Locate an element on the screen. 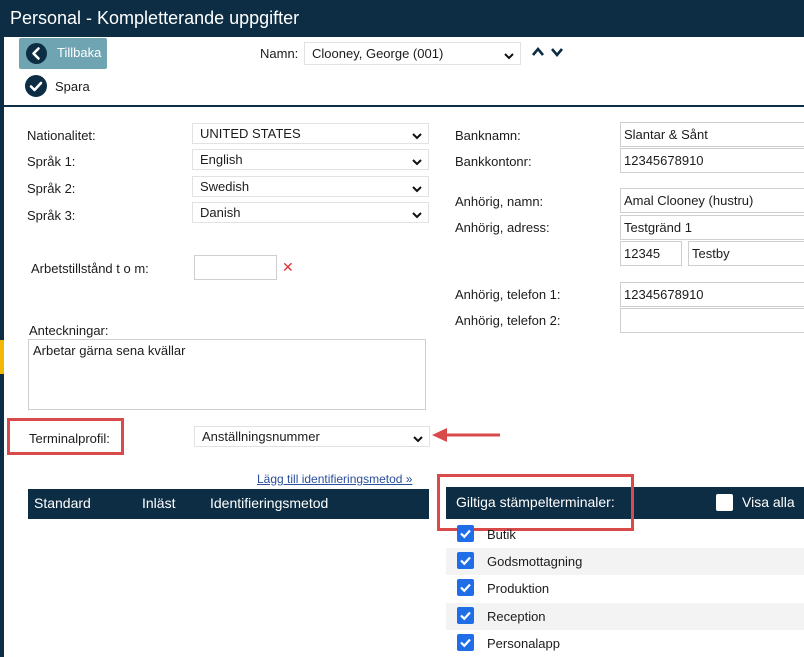  add-identification-link: Lägg till identifieringsmetod » is located at coordinates (334, 479).